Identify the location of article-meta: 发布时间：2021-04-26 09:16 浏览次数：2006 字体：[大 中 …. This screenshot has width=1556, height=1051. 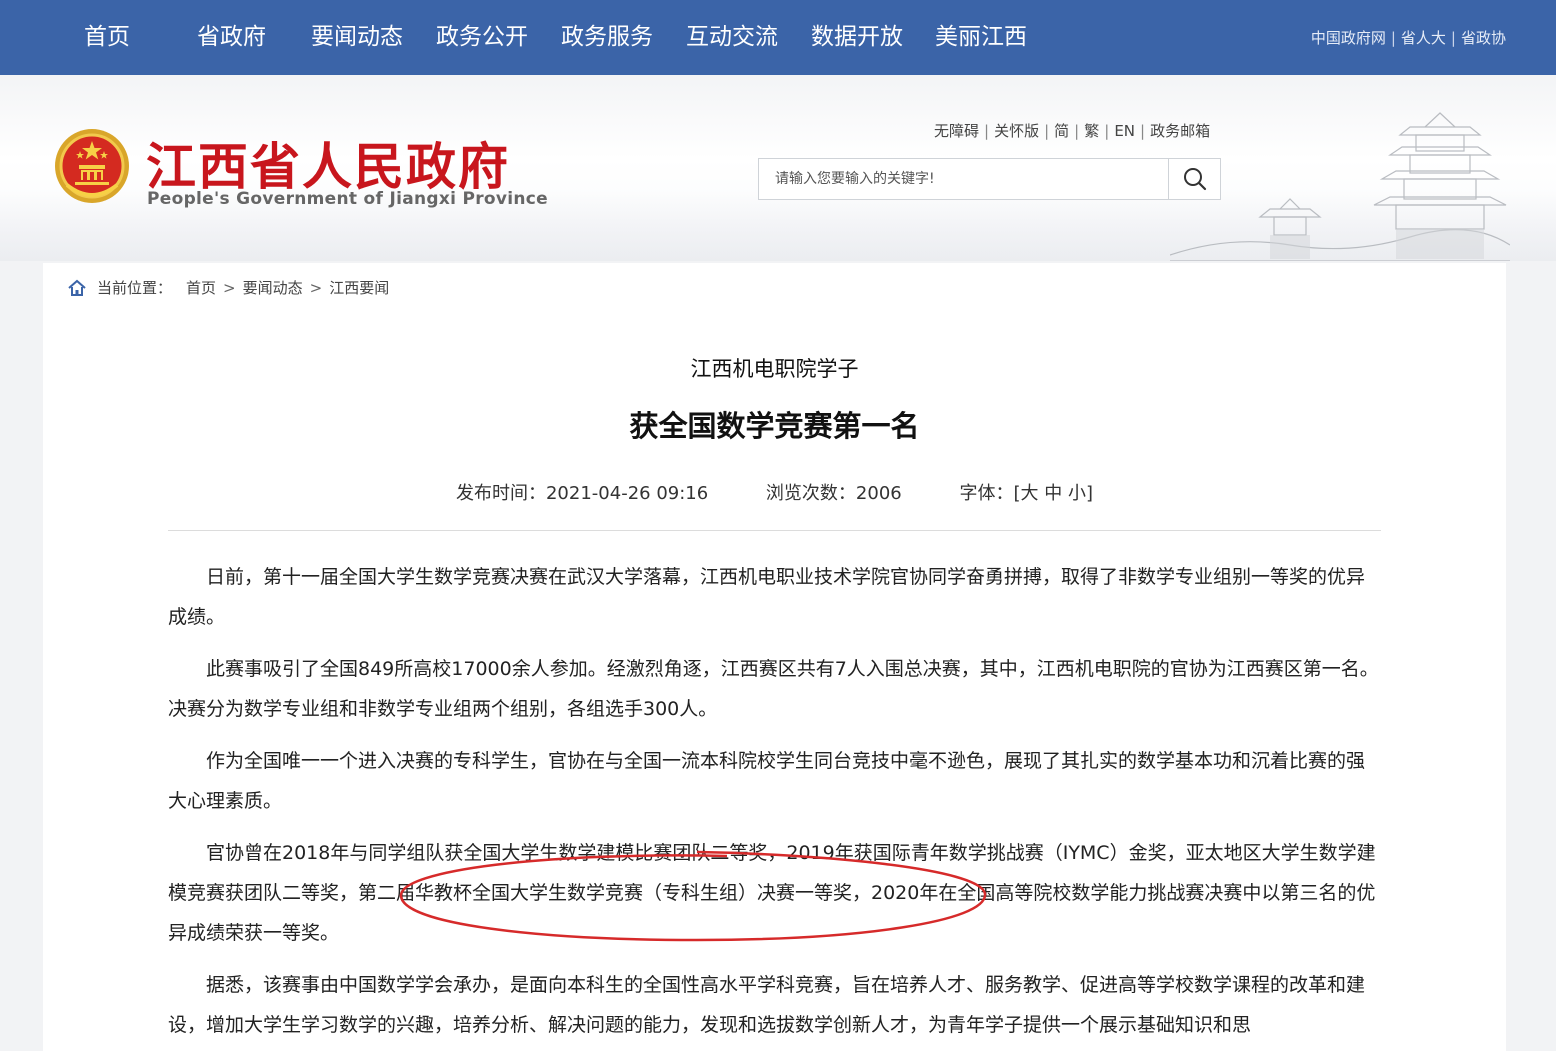
(774, 492).